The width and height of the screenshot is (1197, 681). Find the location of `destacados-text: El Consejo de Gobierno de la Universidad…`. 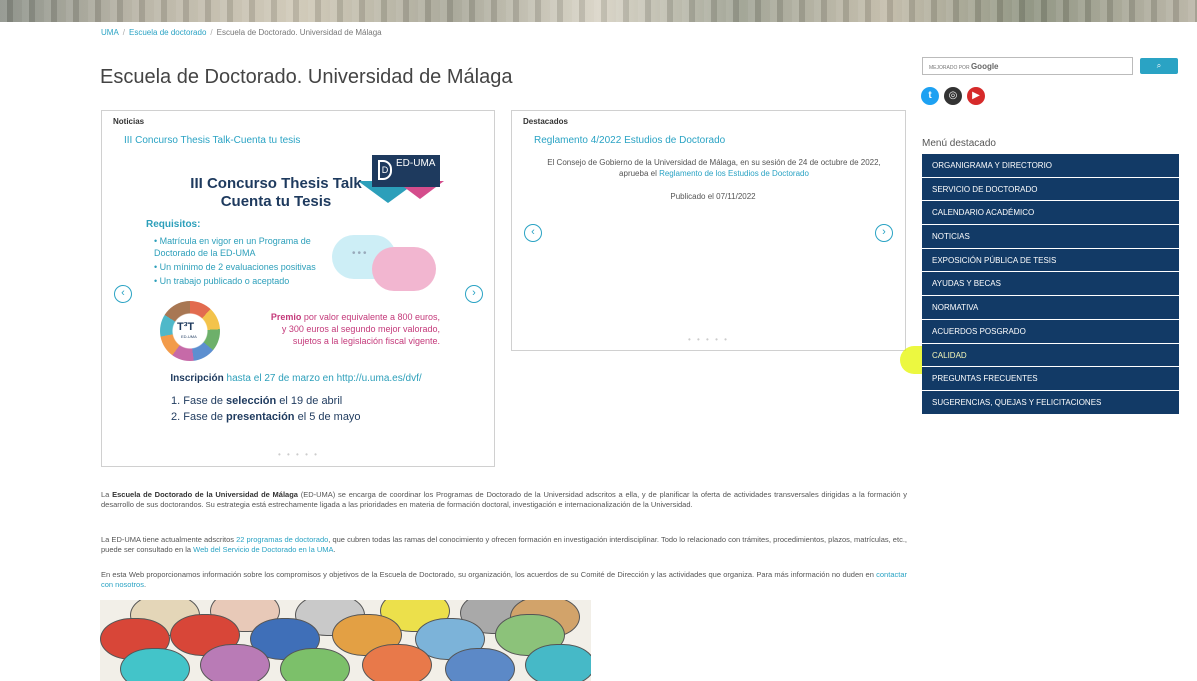

destacados-text: El Consejo de Gobierno de la Universidad… is located at coordinates (714, 168).